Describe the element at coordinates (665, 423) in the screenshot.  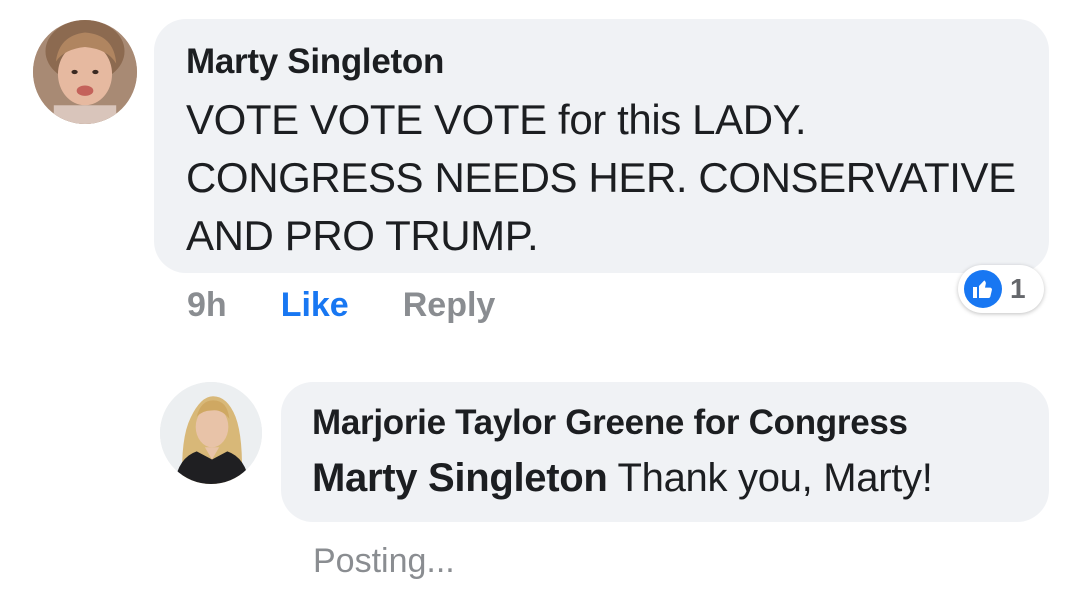
I see `reply-author: Marjorie Taylor Greene for Congress` at that location.